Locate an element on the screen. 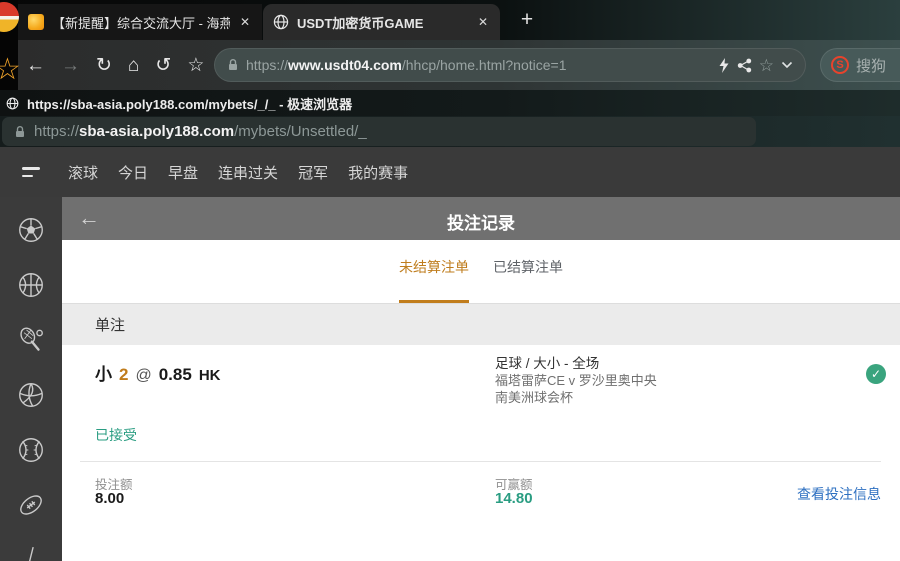 This screenshot has height=561, width=900. divider is located at coordinates (480, 461).